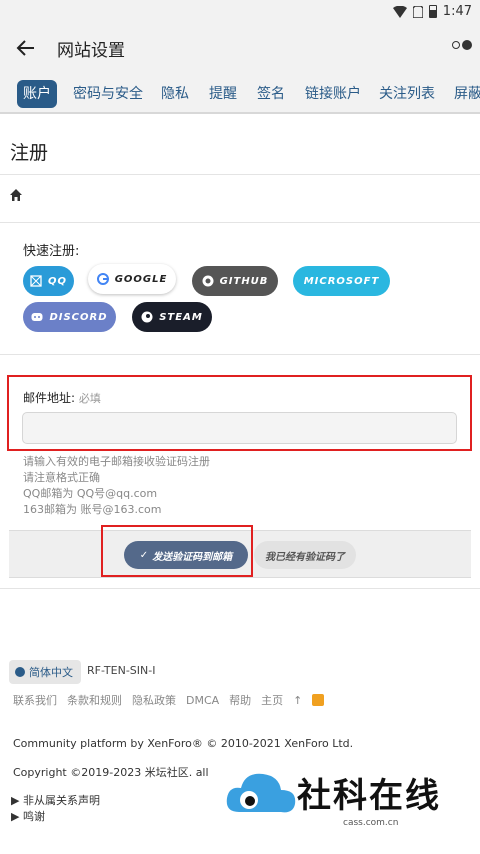 The image size is (480, 854). Describe the element at coordinates (261, 793) in the screenshot. I see `cloud-logo-icon` at that location.